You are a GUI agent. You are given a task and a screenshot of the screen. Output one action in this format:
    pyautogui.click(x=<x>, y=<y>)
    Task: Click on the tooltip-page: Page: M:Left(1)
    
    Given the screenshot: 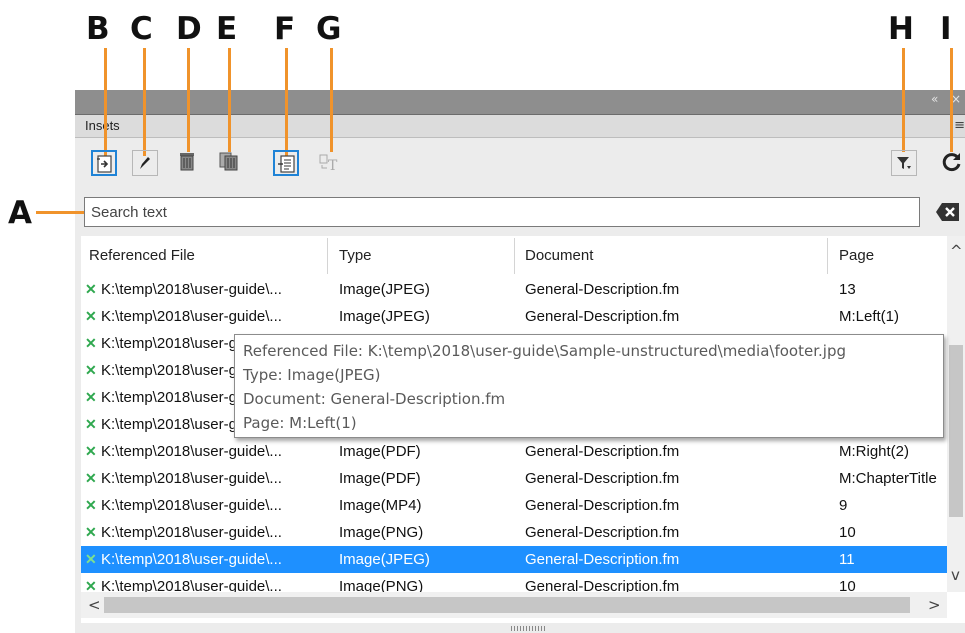 What is the action you would take?
    pyautogui.click(x=300, y=423)
    